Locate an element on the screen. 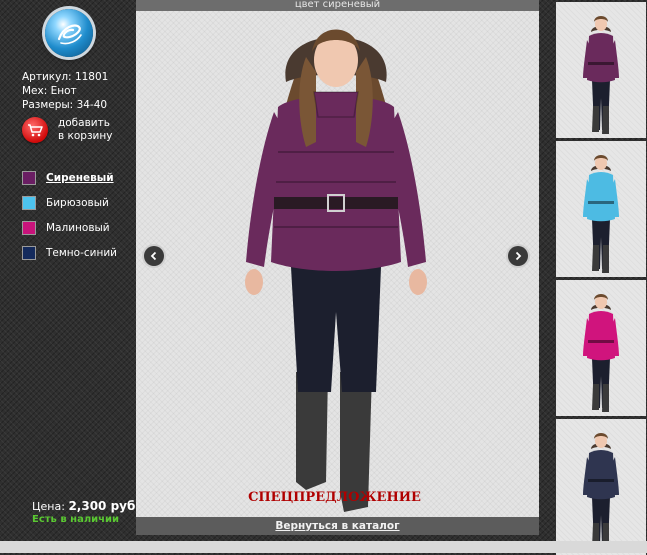 Image resolution: width=647 pixels, height=555 pixels. fur-line: Мех: Енот is located at coordinates (49, 91).